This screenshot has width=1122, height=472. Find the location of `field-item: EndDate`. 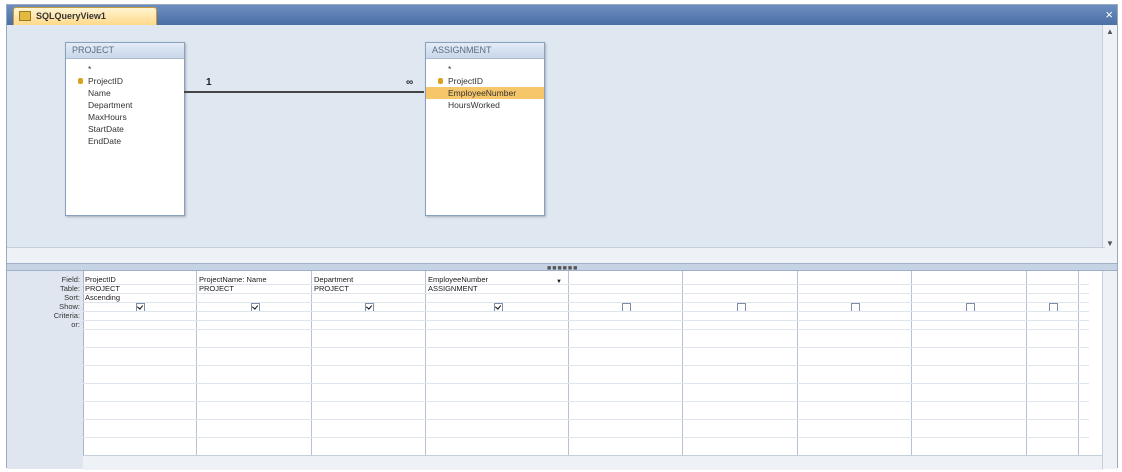

field-item: EndDate is located at coordinates (125, 141).